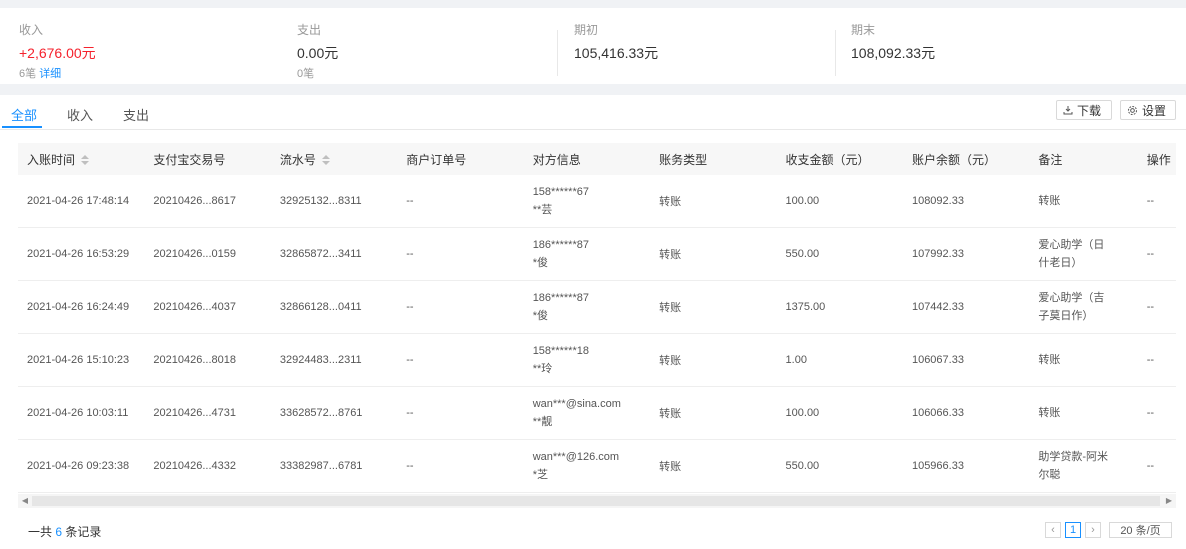  What do you see at coordinates (1049, 475) in the screenshot?
I see `remark-line: 尔聪` at bounding box center [1049, 475].